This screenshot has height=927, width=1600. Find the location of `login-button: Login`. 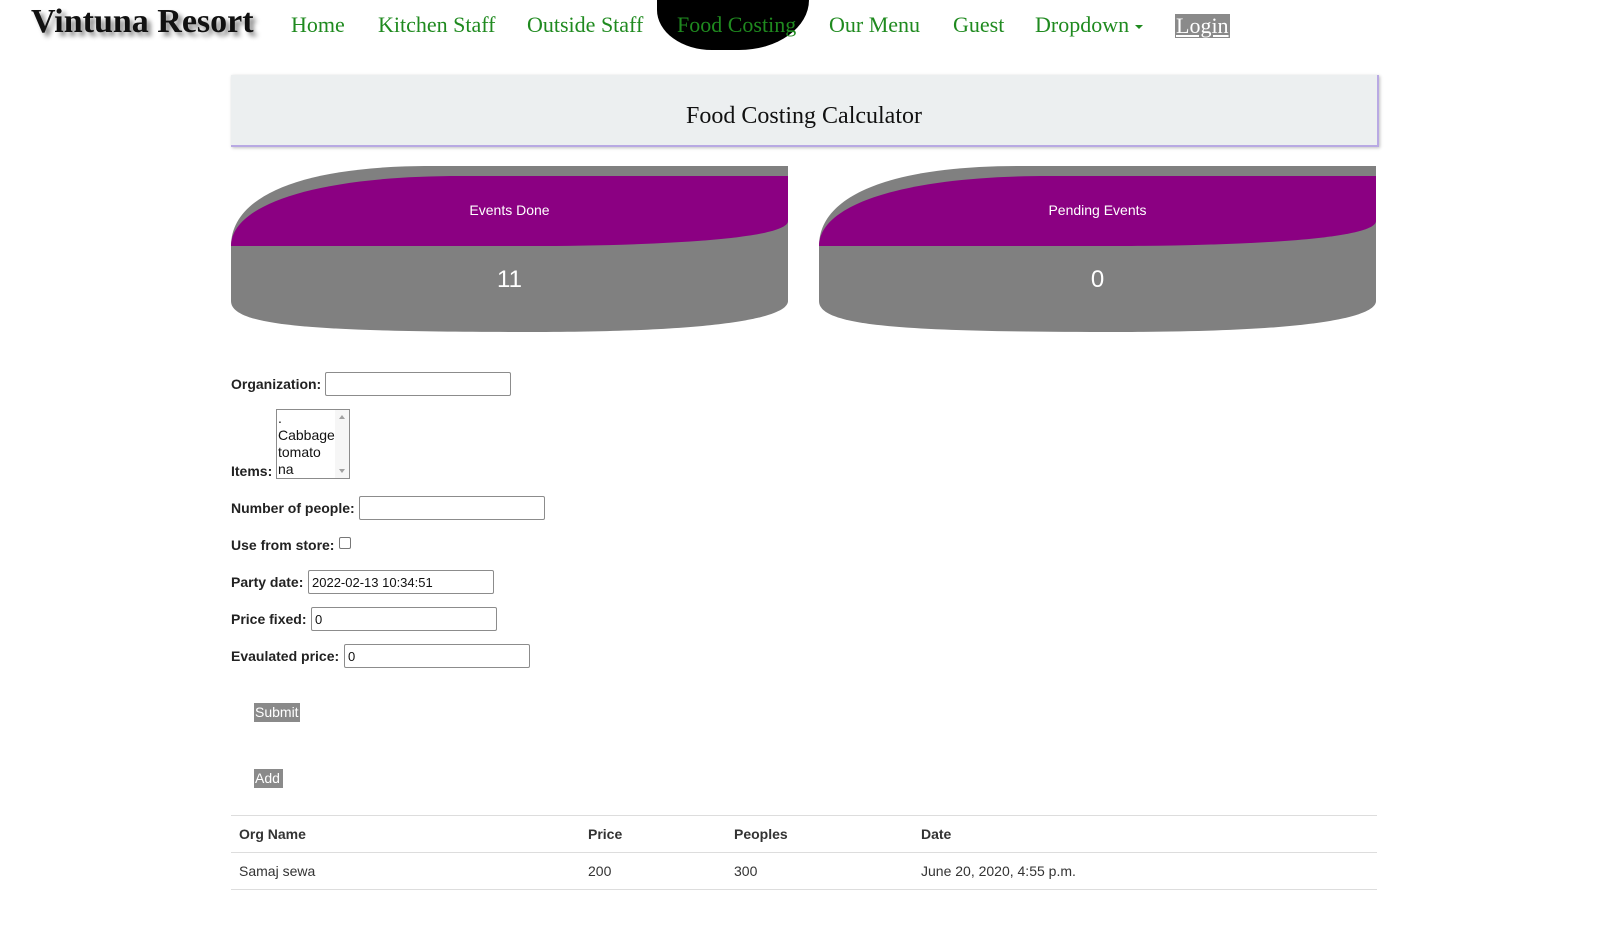

login-button: Login is located at coordinates (1202, 26).